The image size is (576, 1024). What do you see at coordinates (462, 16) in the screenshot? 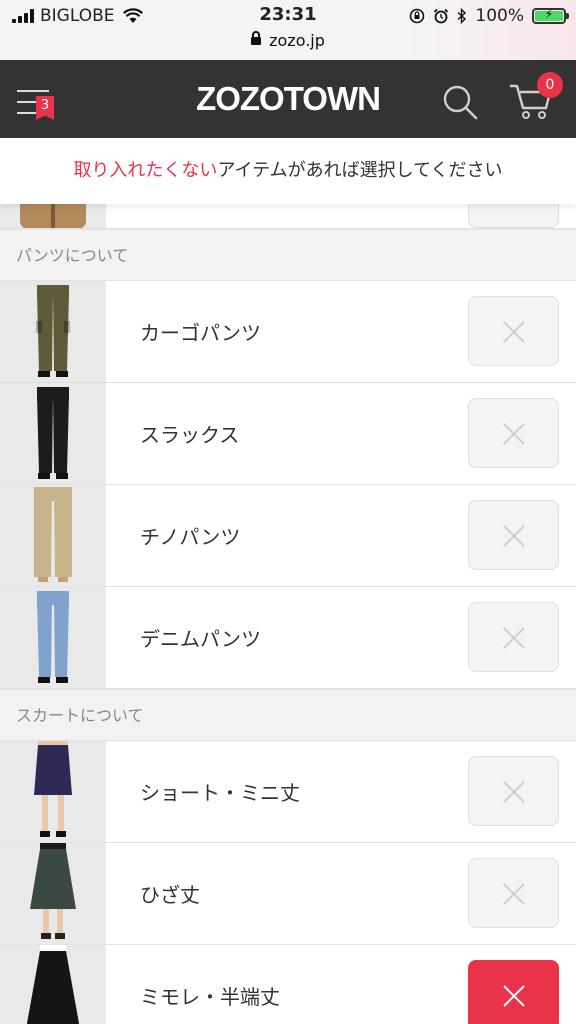
I see `bluetooth-icon` at bounding box center [462, 16].